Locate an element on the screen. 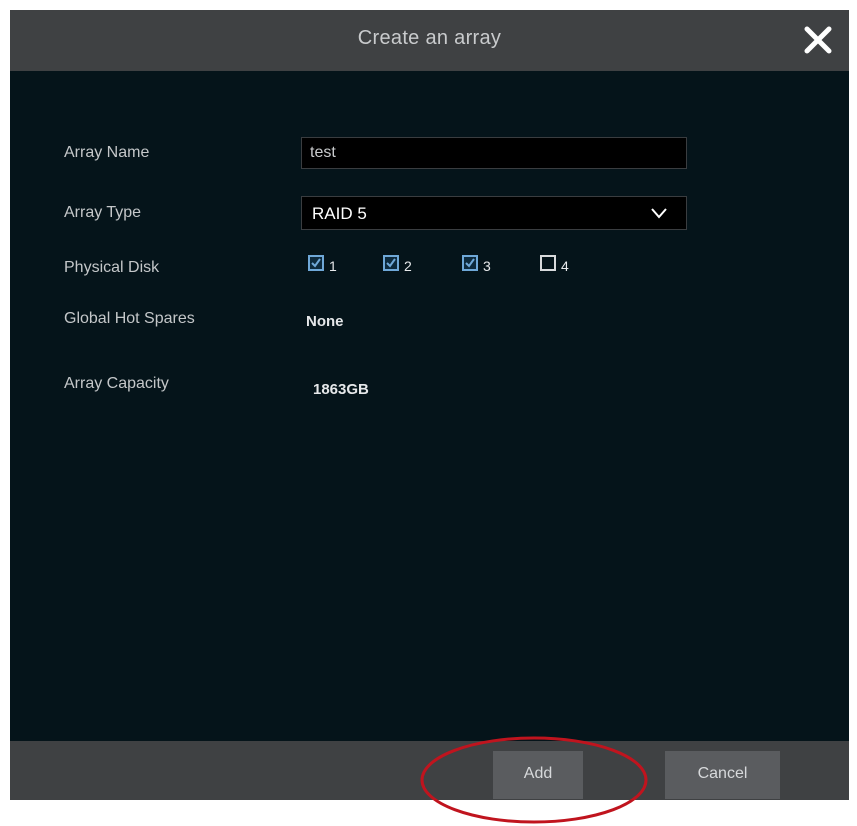 This screenshot has width=857, height=826. disk-number: 2 is located at coordinates (408, 266).